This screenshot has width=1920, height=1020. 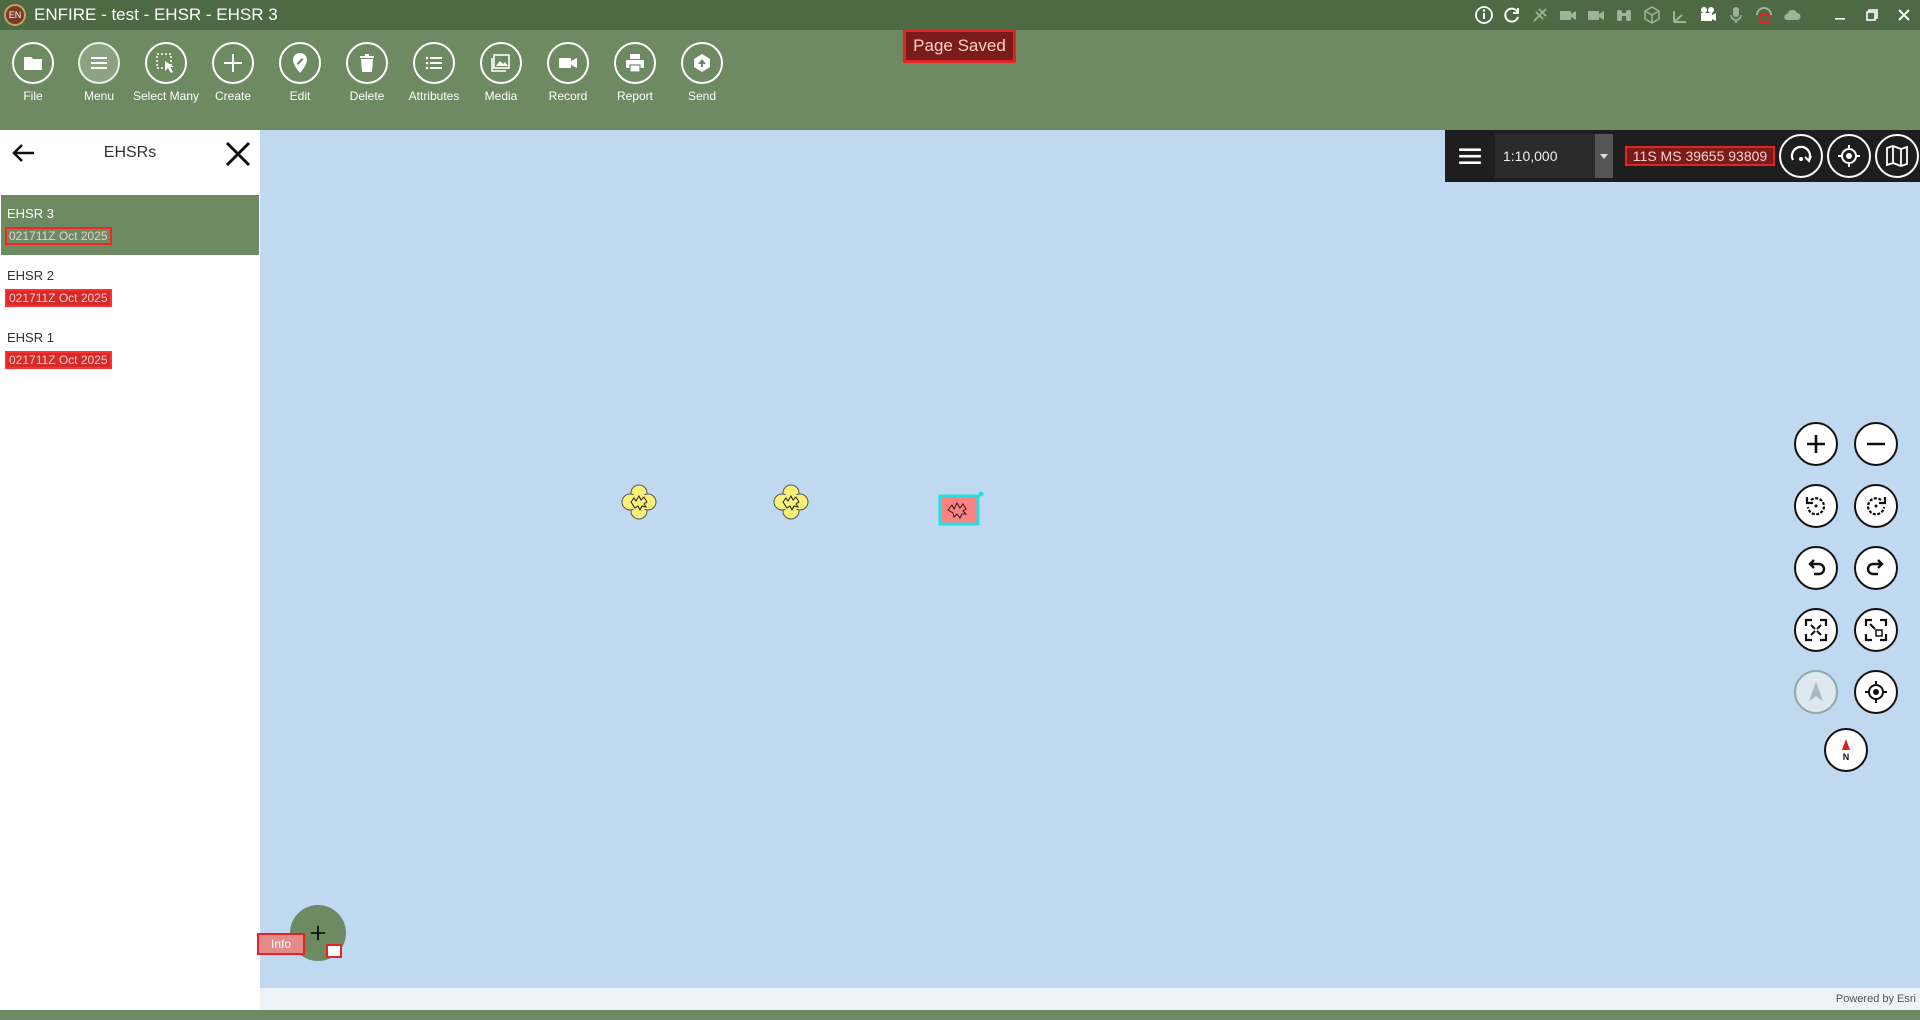 I want to click on select-many-button: Select Many, so click(x=166, y=72).